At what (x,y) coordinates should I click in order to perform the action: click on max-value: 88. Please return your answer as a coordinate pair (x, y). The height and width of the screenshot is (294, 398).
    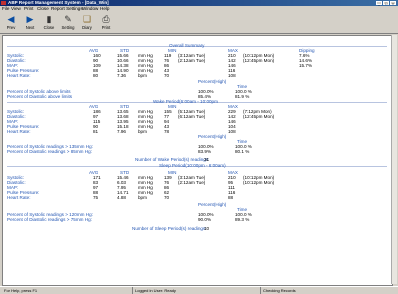
    Looking at the image, I should click on (231, 197).